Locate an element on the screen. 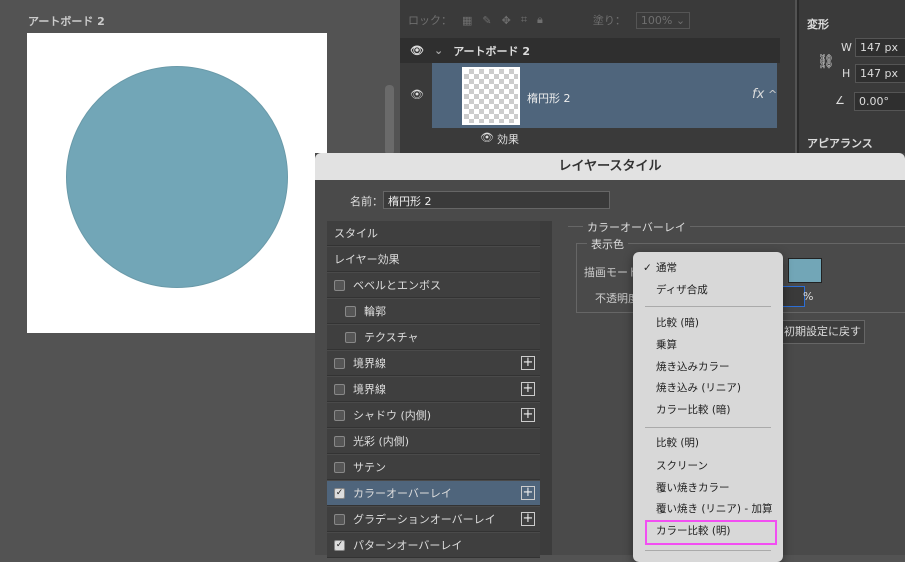  blend-mode-option: カラー比較 (明) is located at coordinates (708, 531).